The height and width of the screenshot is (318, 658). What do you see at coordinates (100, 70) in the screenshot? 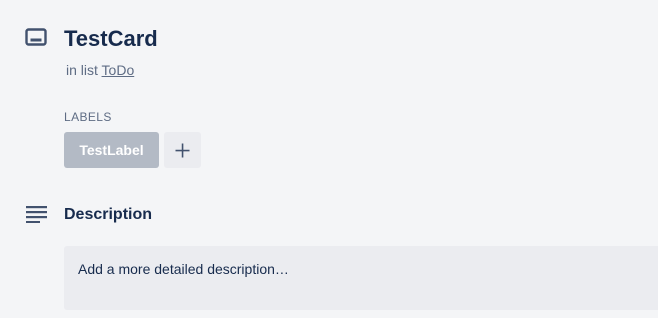
I see `card-list-info: in list ToDo` at bounding box center [100, 70].